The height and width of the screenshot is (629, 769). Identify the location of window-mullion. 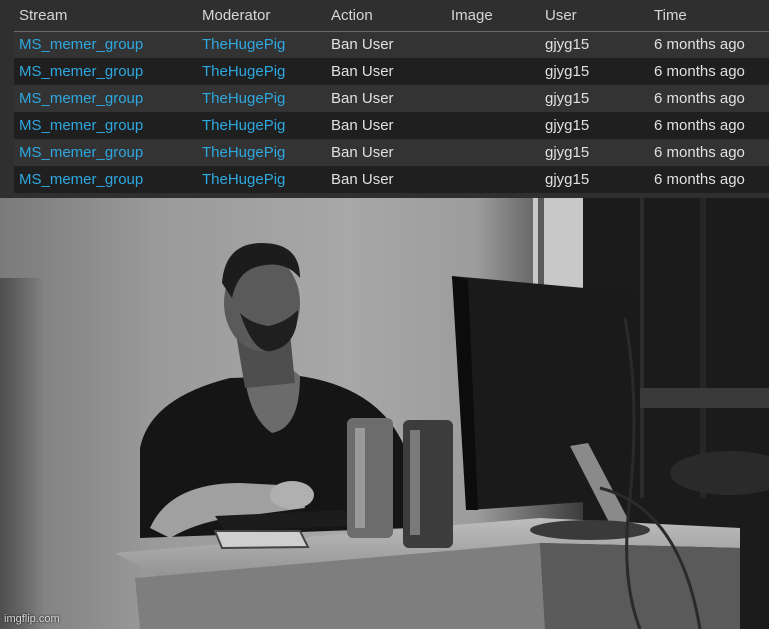
(541, 248).